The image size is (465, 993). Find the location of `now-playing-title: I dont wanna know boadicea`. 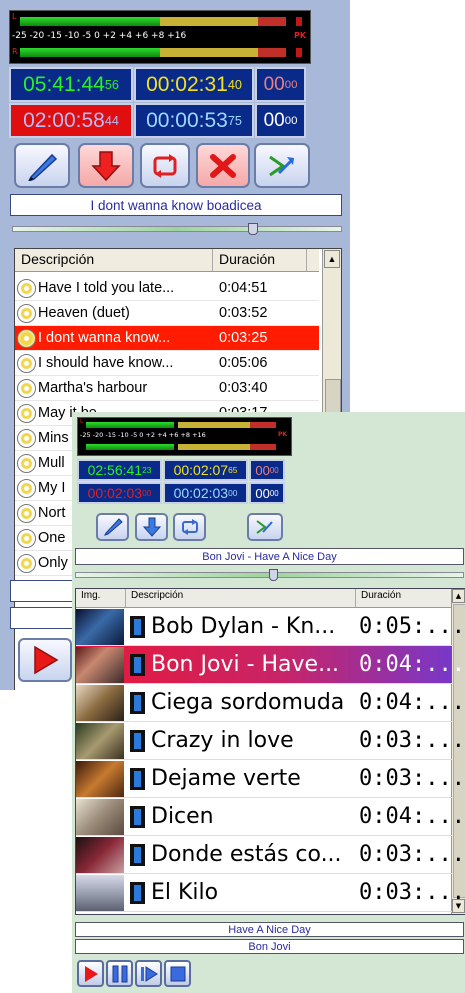

now-playing-title: I dont wanna know boadicea is located at coordinates (176, 205).